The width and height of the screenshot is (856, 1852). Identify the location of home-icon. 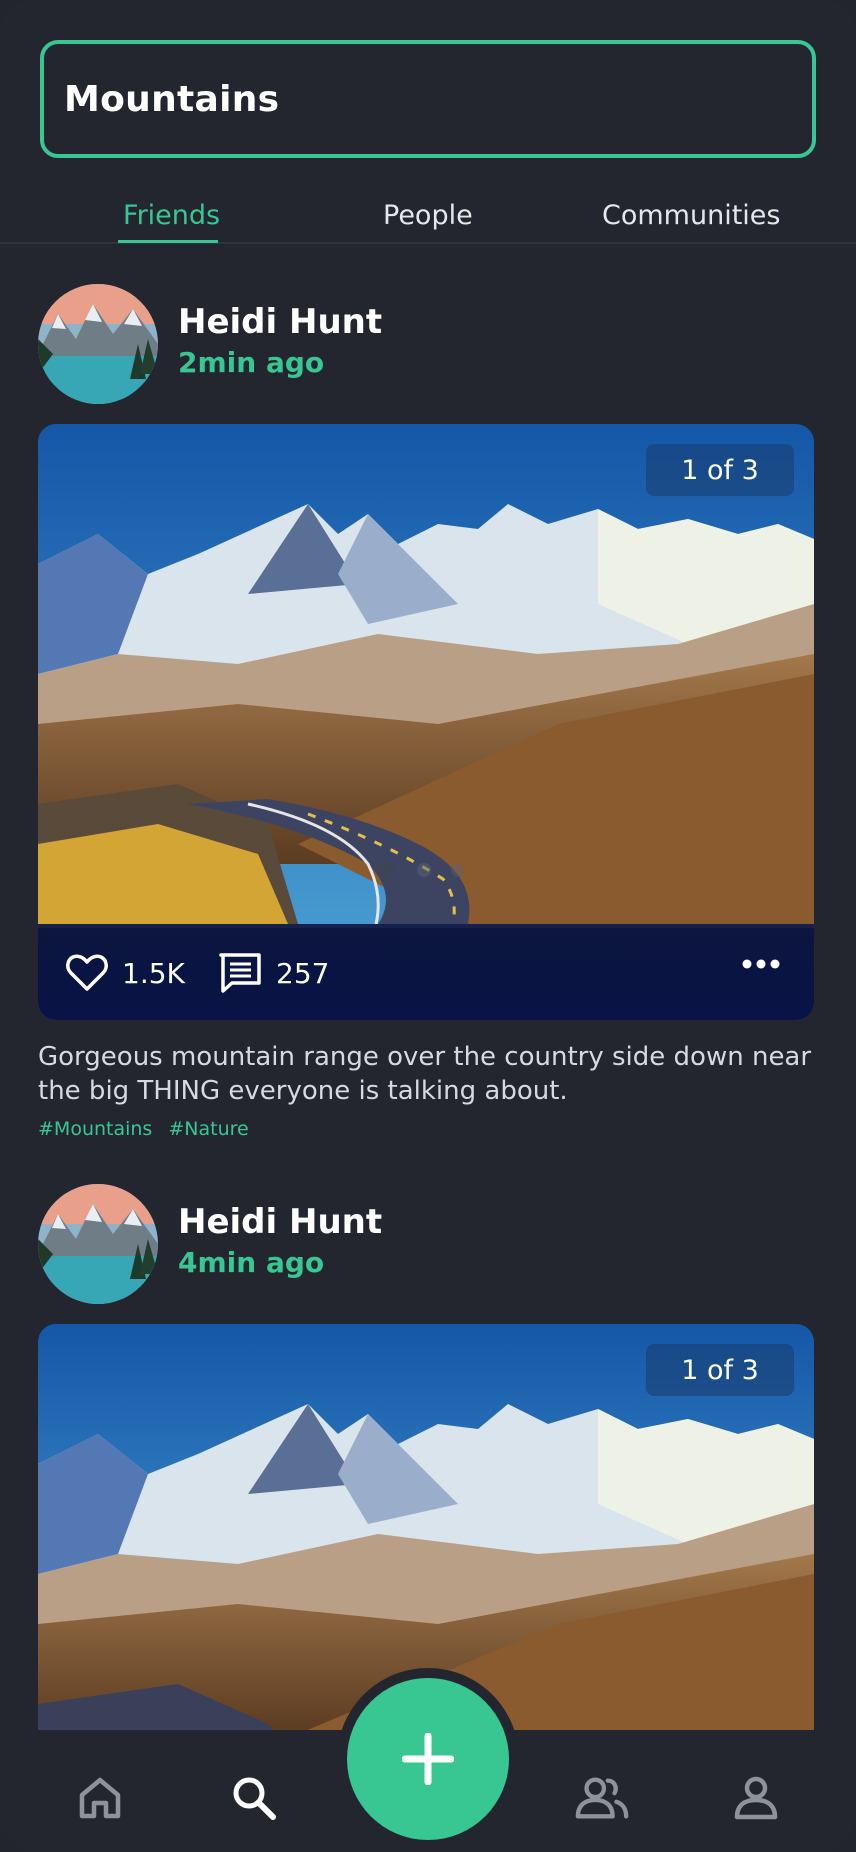
(100, 1798).